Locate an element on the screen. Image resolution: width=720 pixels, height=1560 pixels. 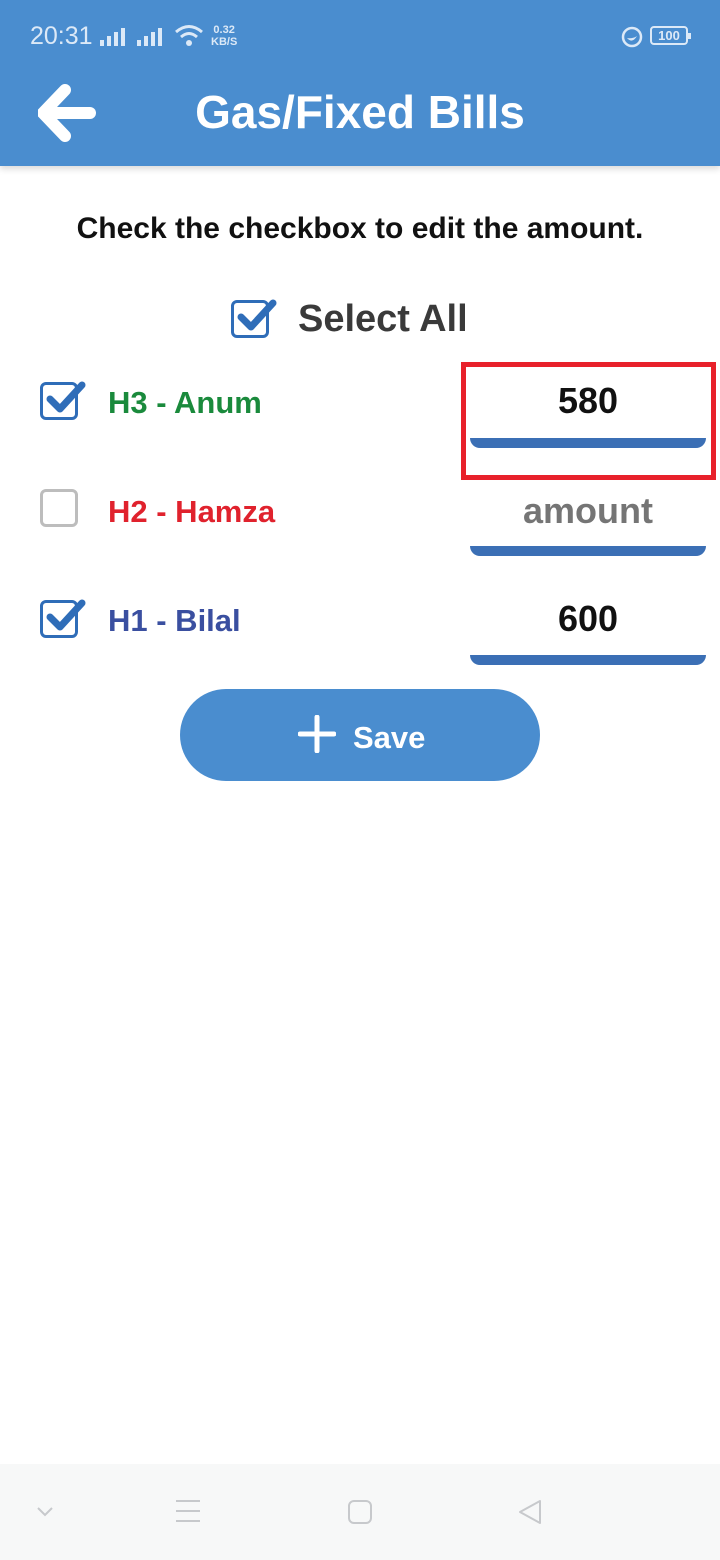
wifi-icon is located at coordinates (189, 35).